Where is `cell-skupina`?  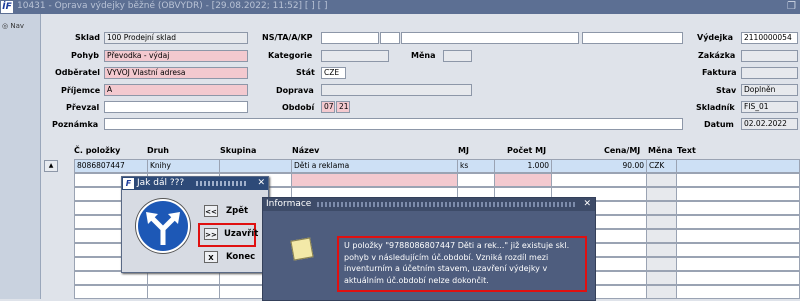
cell-skupina is located at coordinates (255, 166).